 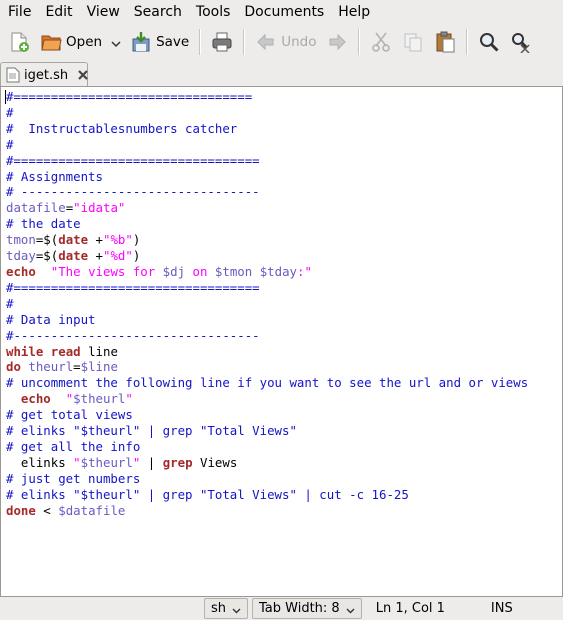 I want to click on code-line: # get all the info, so click(x=282, y=447).